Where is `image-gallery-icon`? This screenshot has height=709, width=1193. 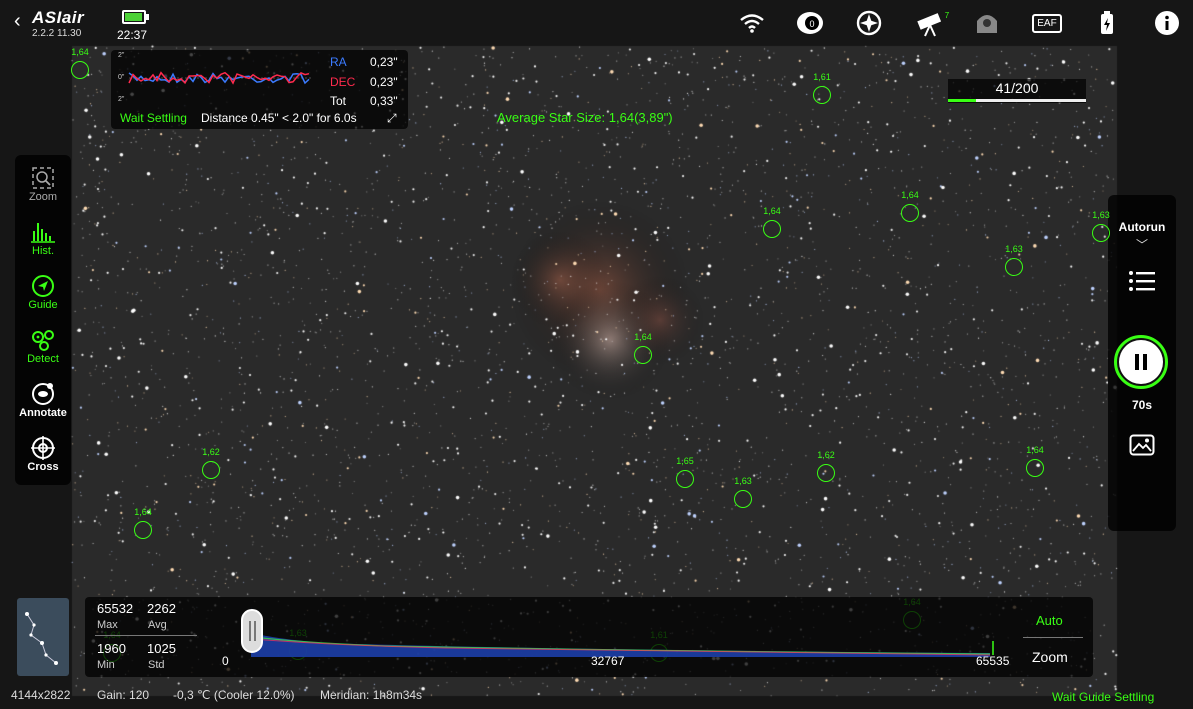 image-gallery-icon is located at coordinates (1142, 447).